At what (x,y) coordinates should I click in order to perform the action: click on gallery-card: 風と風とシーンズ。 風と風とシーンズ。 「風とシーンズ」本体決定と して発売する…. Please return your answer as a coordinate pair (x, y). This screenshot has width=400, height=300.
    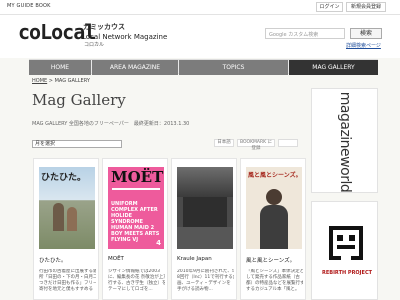
    Looking at the image, I should click on (273, 229).